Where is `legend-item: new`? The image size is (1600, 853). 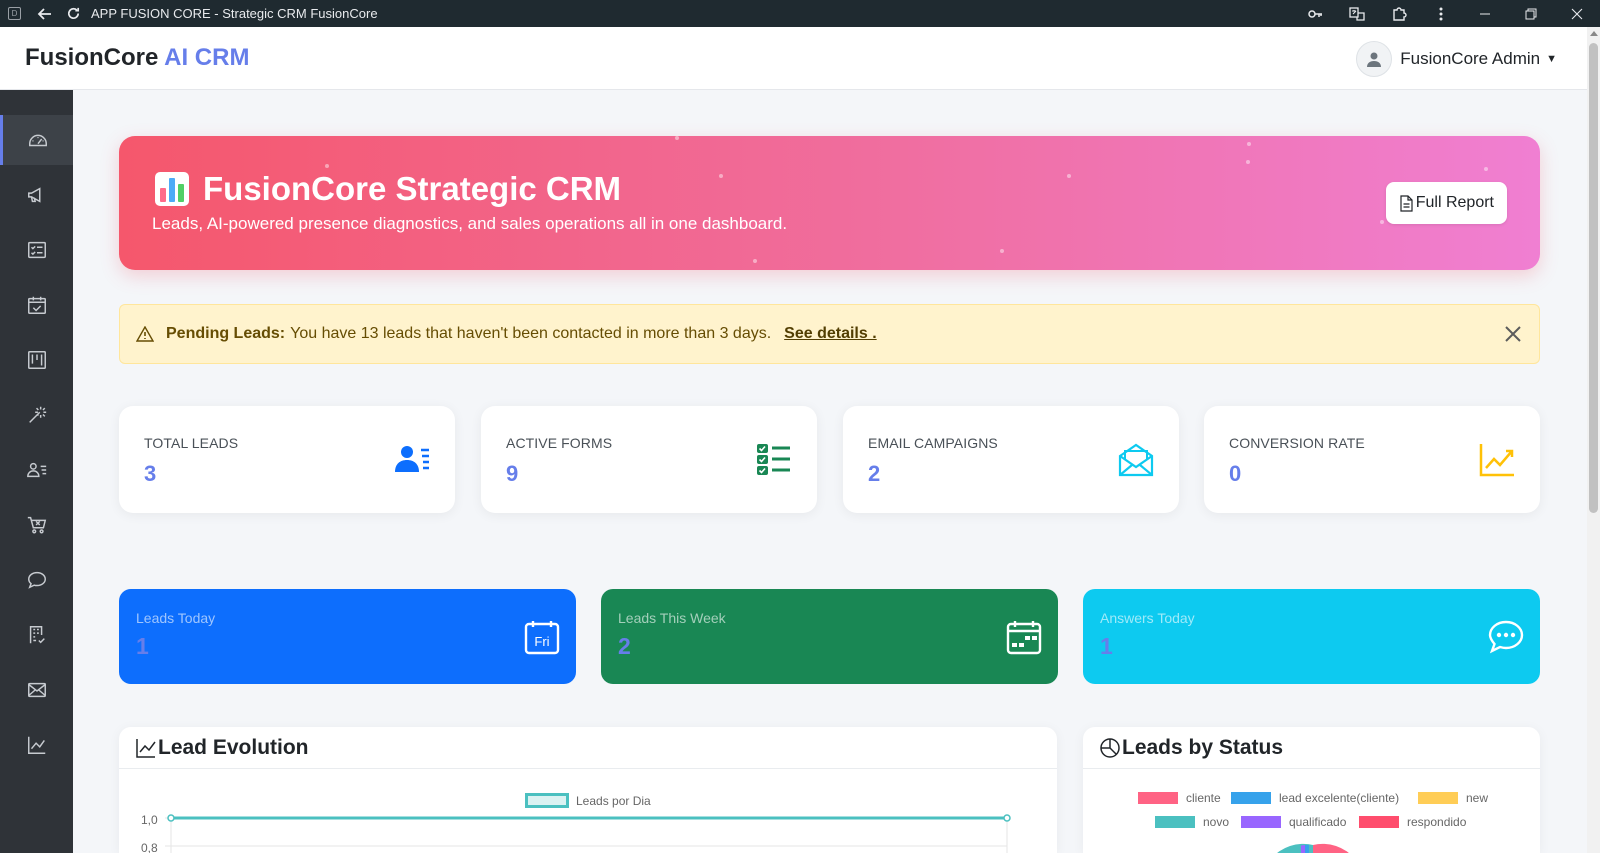 legend-item: new is located at coordinates (1453, 798).